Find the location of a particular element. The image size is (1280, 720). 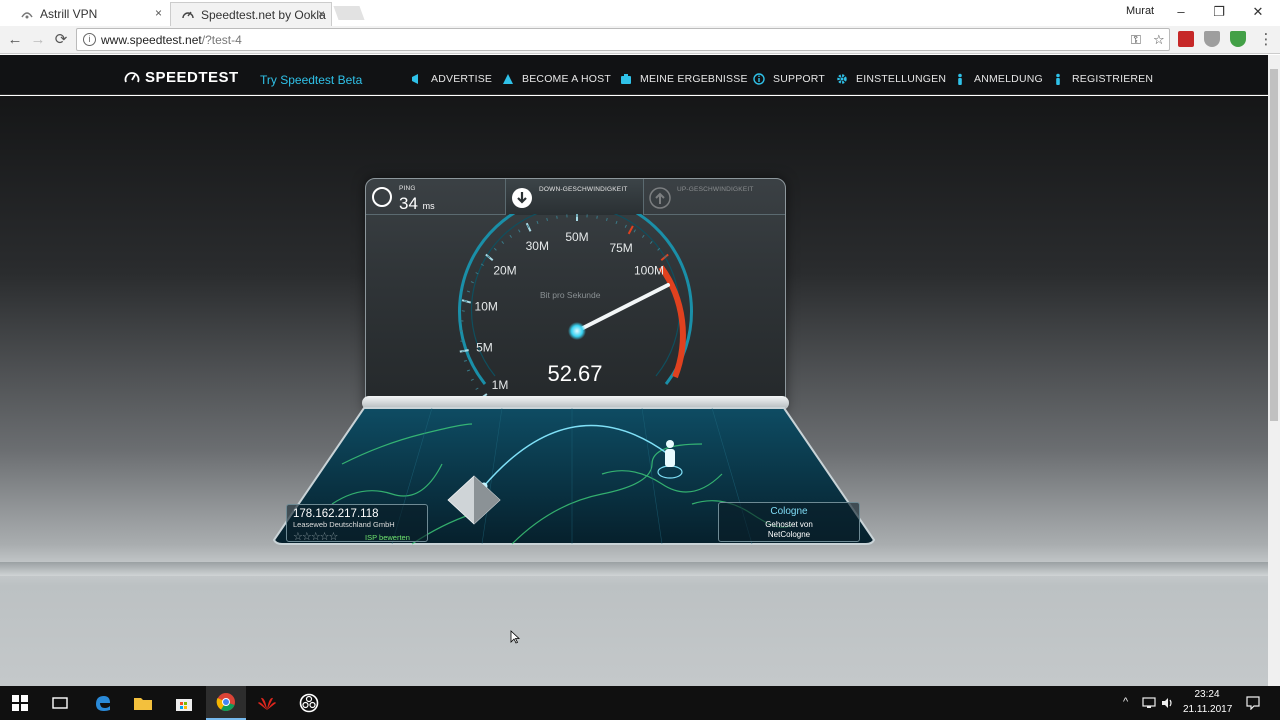

close-window-button: ✕ is located at coordinates (1258, 12).